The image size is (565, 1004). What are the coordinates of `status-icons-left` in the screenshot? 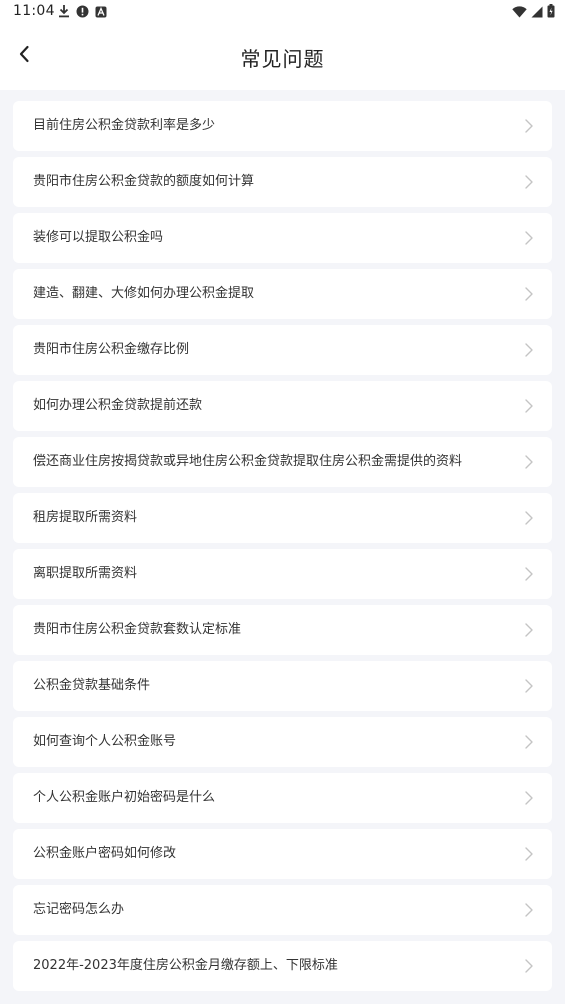 It's located at (82, 12).